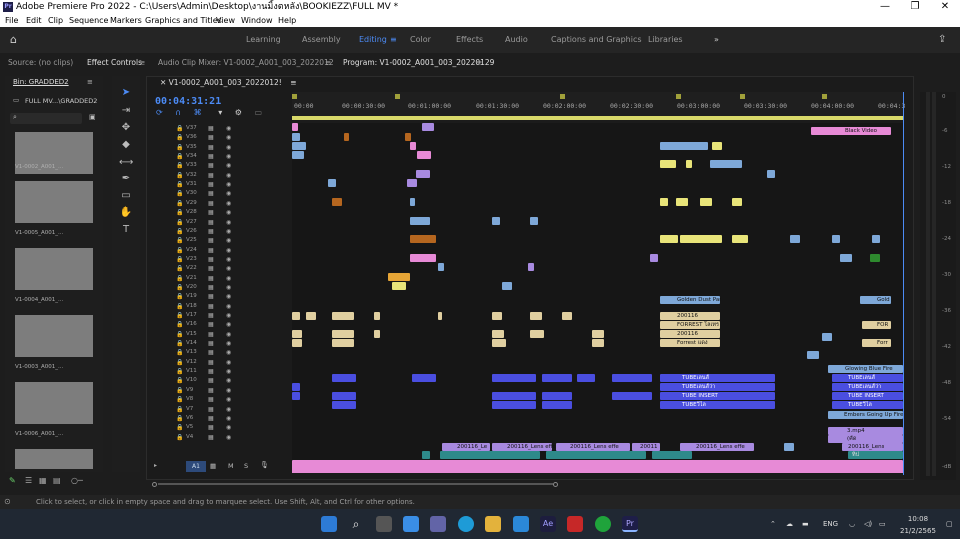 The height and width of the screenshot is (539, 960). I want to click on close-icon: ✕, so click(945, 7).